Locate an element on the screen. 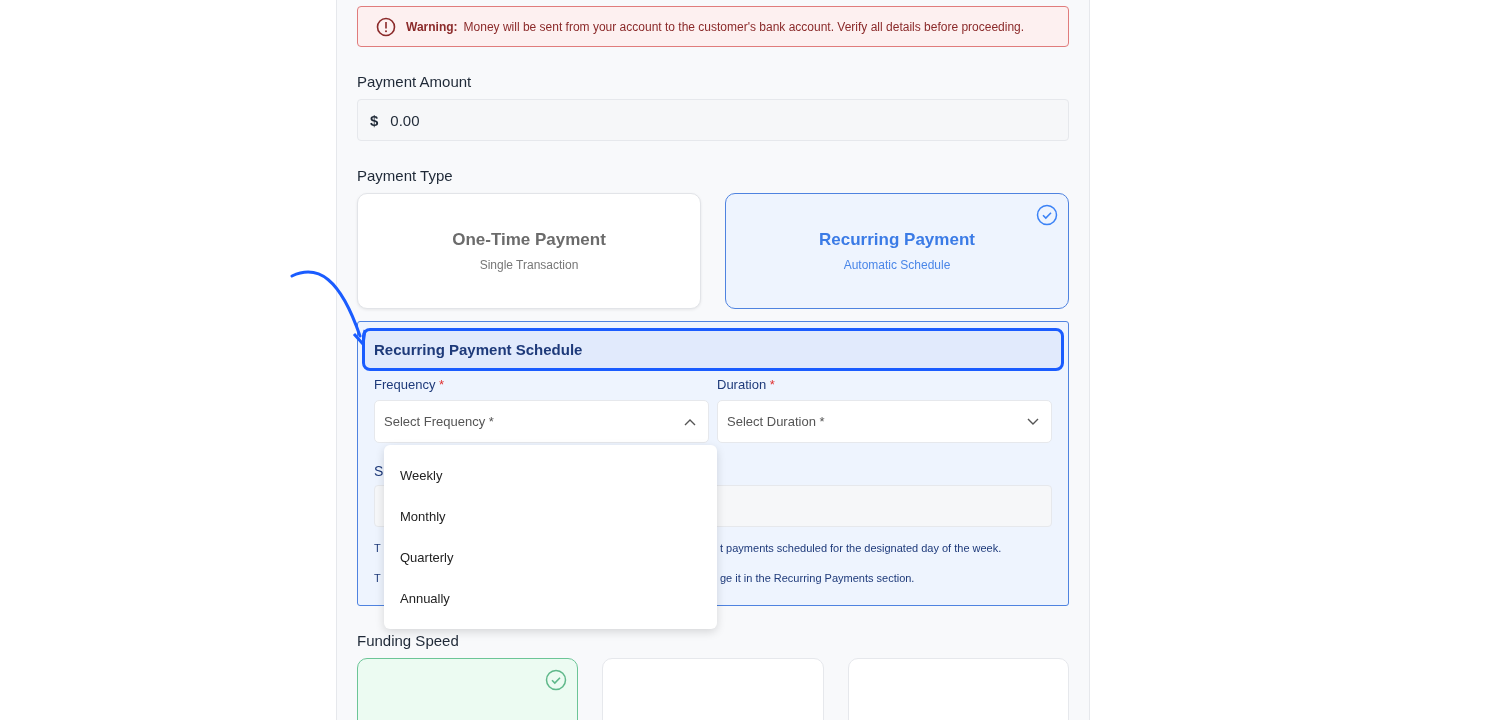 This screenshot has width=1500, height=720. field-label: S is located at coordinates (379, 471).